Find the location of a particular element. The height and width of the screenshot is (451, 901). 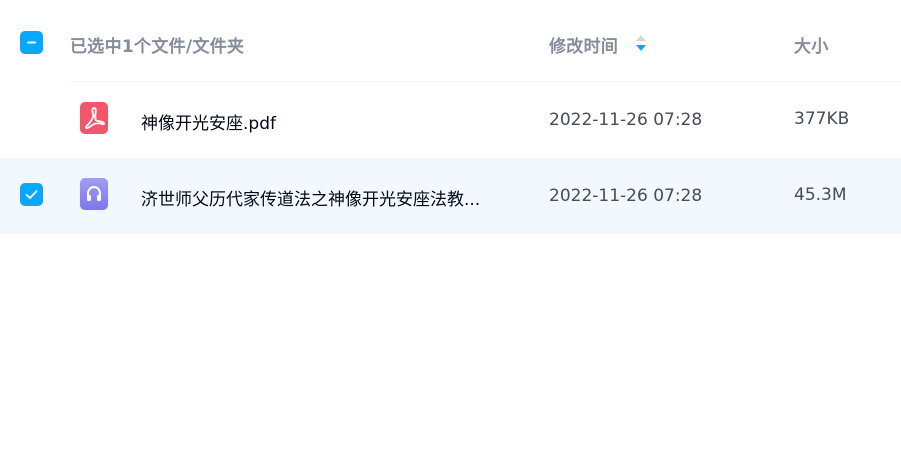

column-header-size: 大小 is located at coordinates (811, 44).